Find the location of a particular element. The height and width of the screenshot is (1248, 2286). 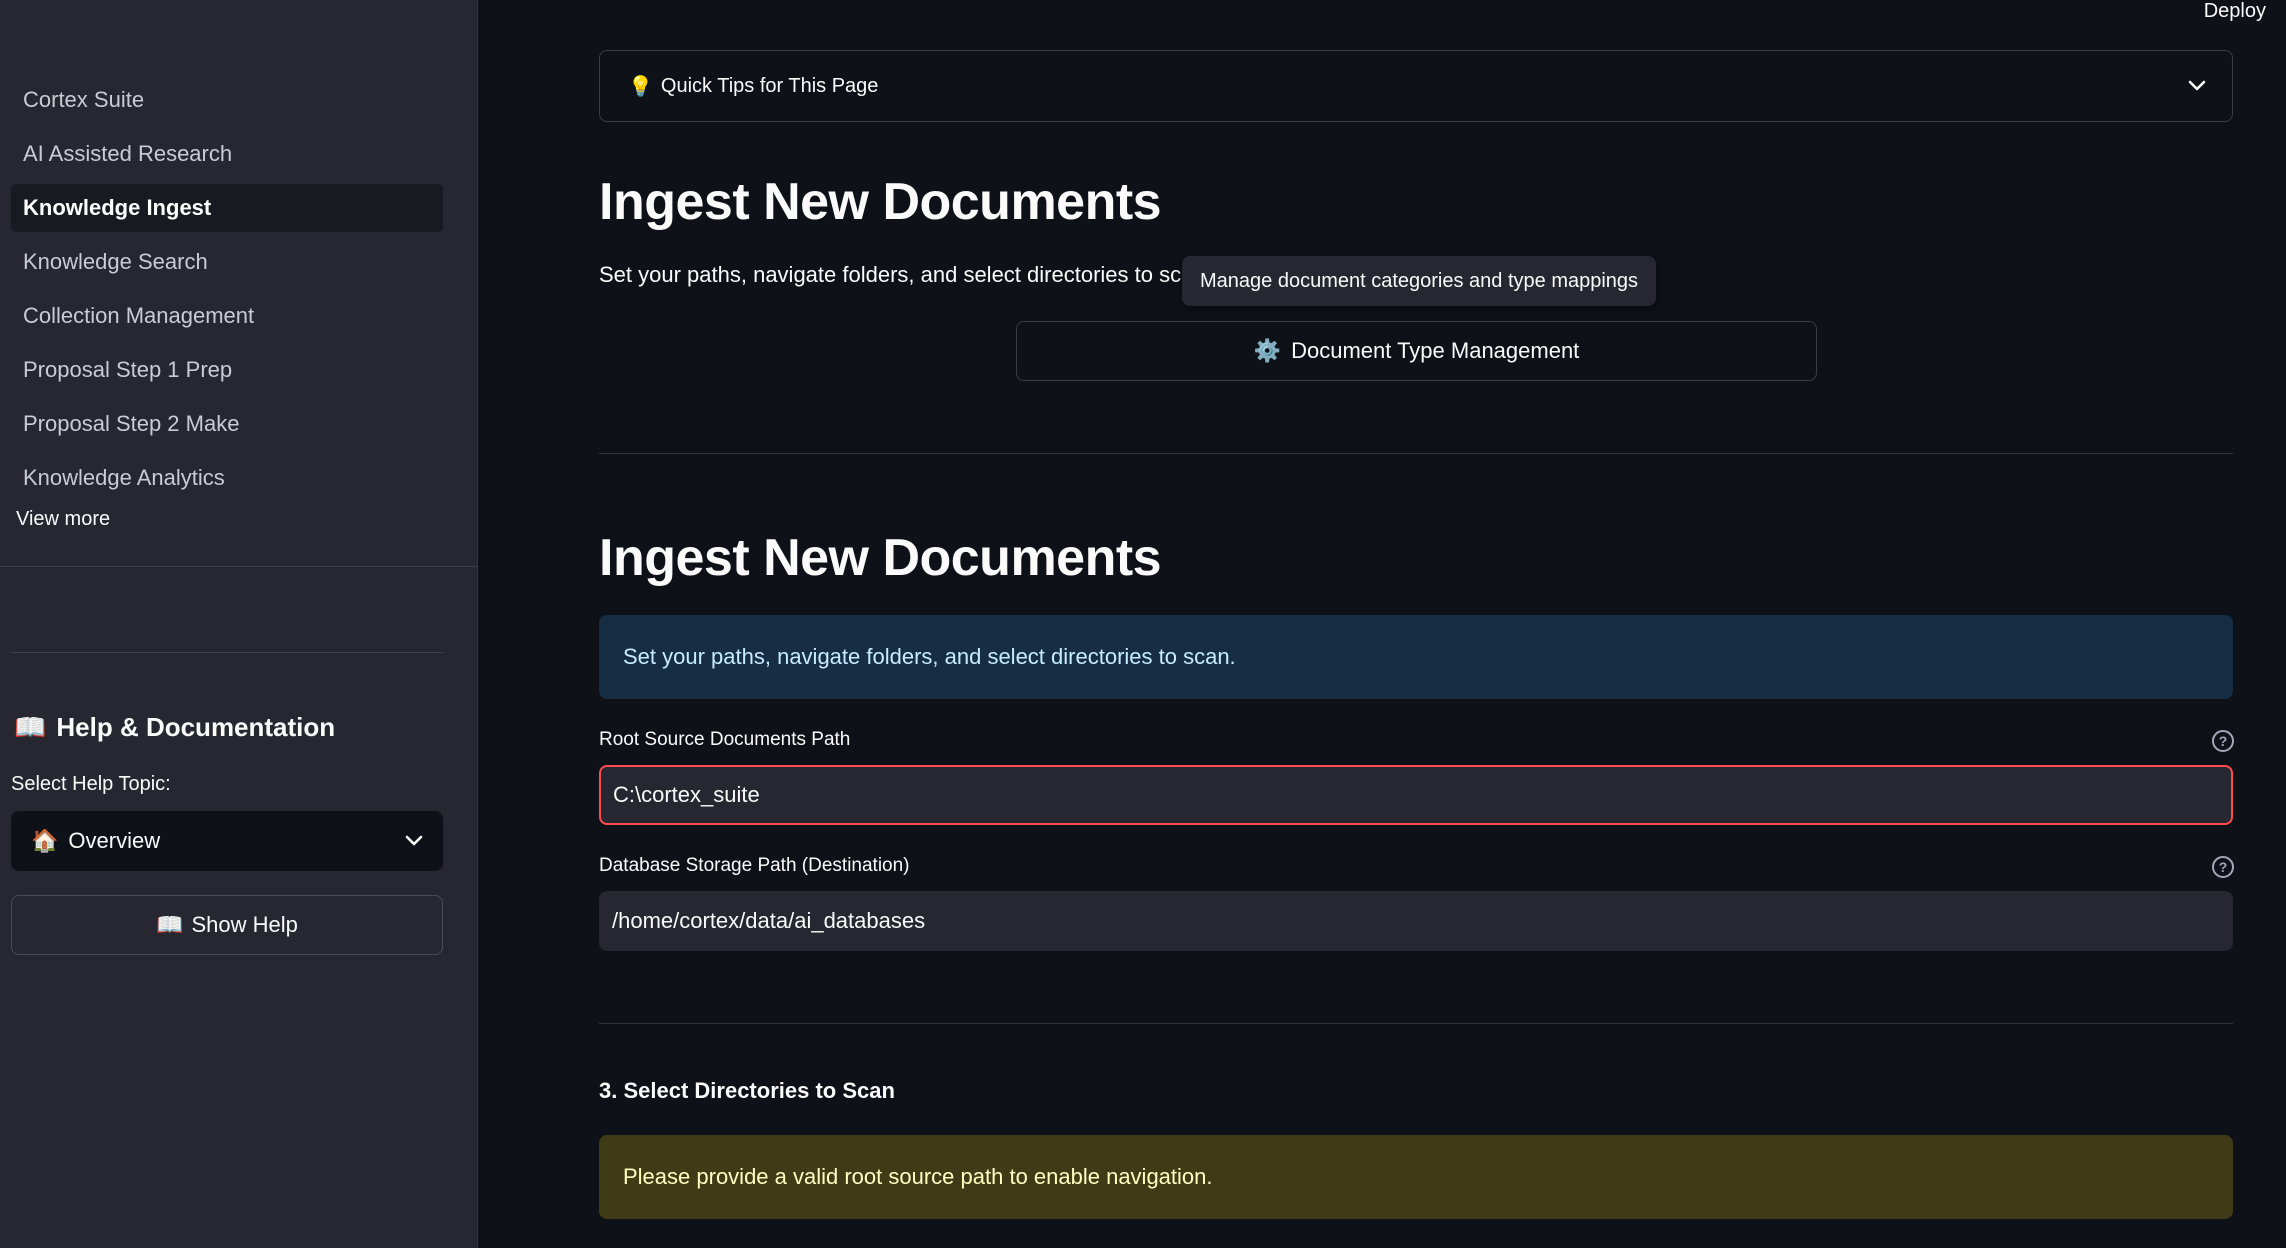

view-more-link: View more is located at coordinates (63, 519).